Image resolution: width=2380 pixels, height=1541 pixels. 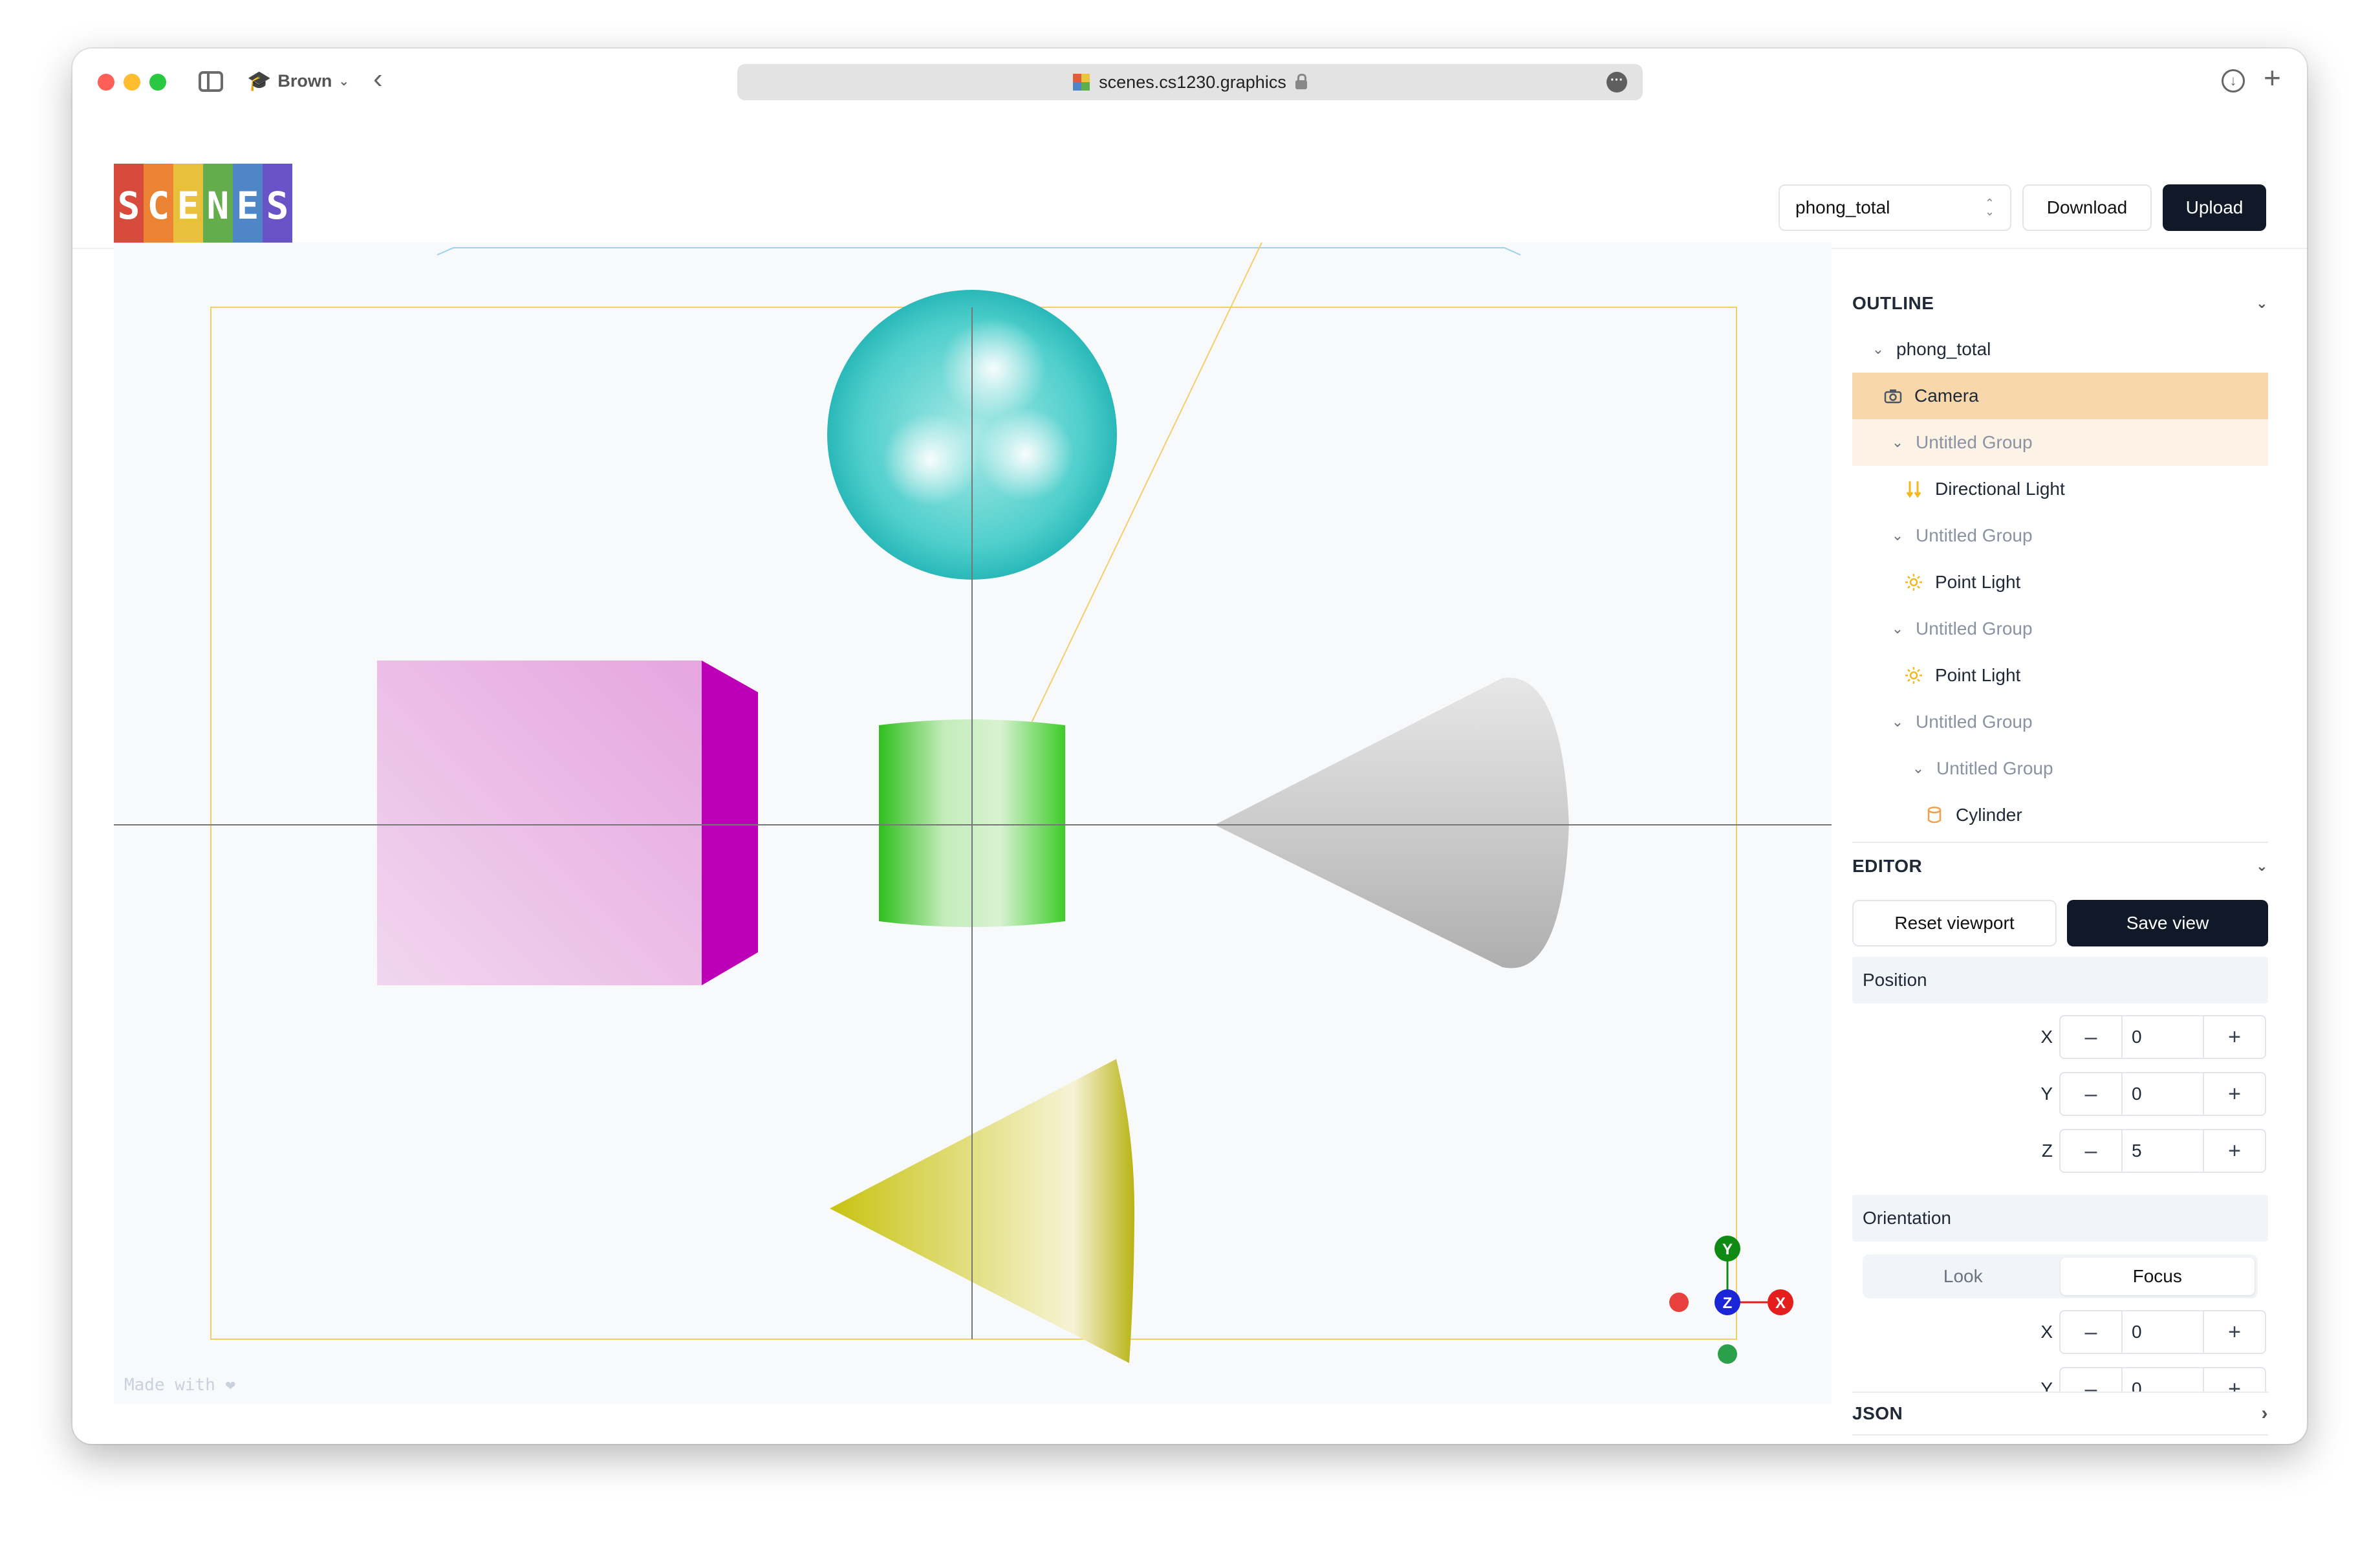 I want to click on gizmo-z-label: Z, so click(x=1728, y=1303).